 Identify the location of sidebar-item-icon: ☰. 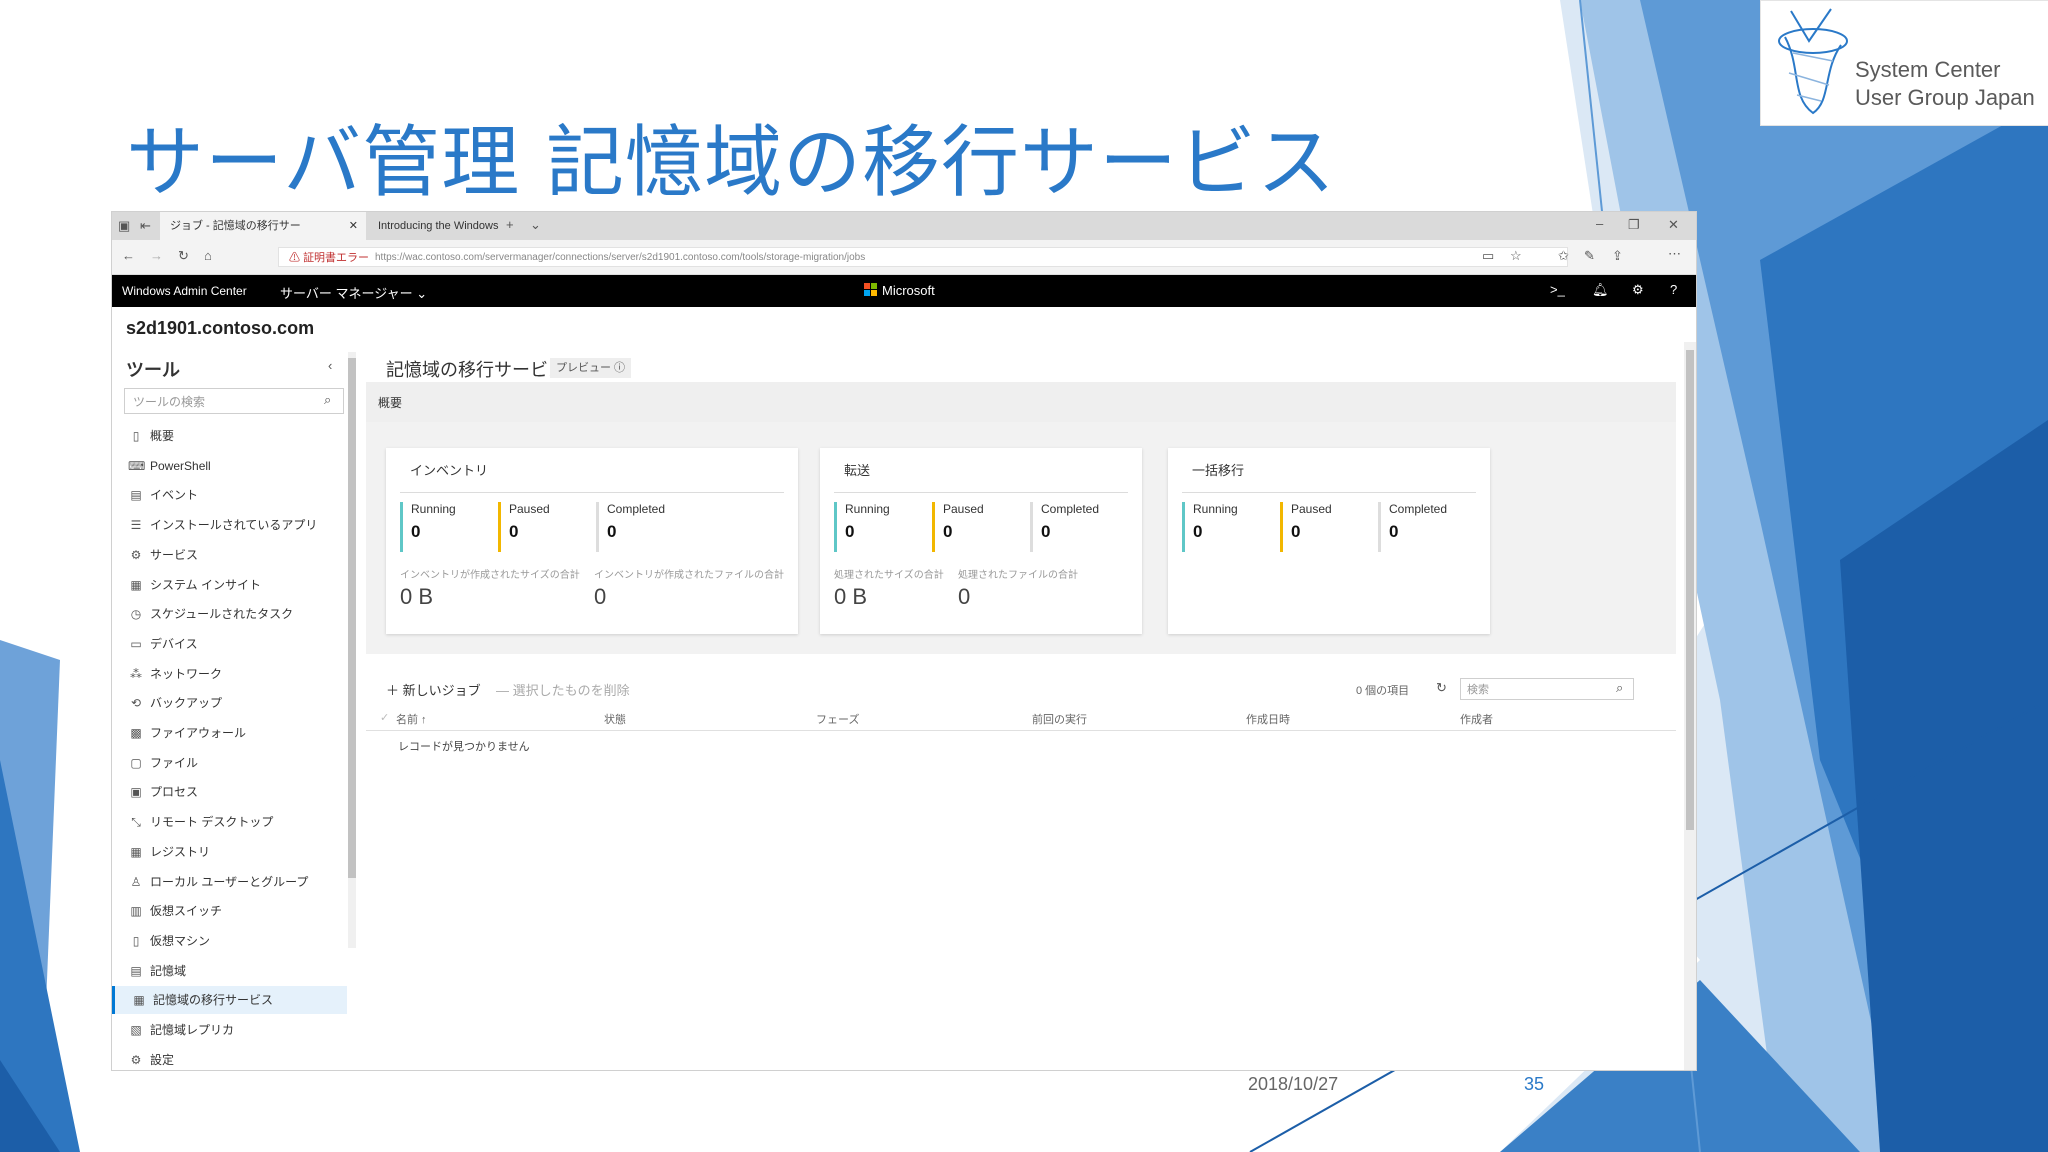
(136, 525).